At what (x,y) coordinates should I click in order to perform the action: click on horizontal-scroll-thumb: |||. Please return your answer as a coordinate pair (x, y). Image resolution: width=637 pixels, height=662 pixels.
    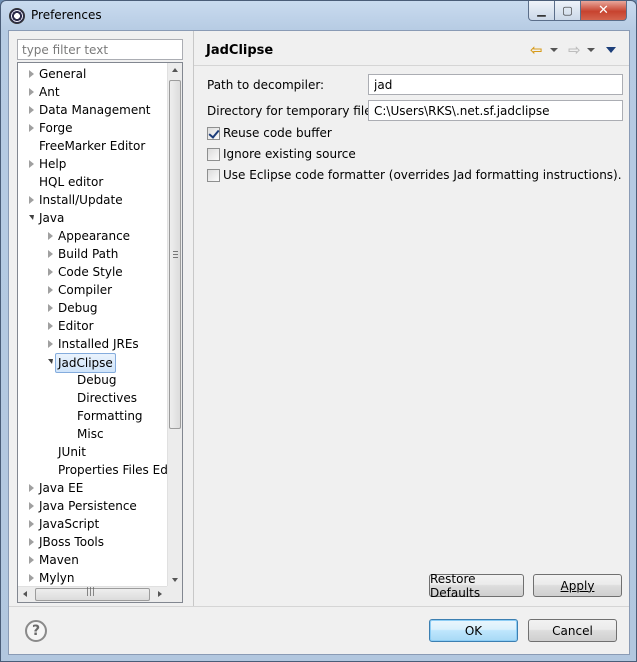
    Looking at the image, I should click on (92, 594).